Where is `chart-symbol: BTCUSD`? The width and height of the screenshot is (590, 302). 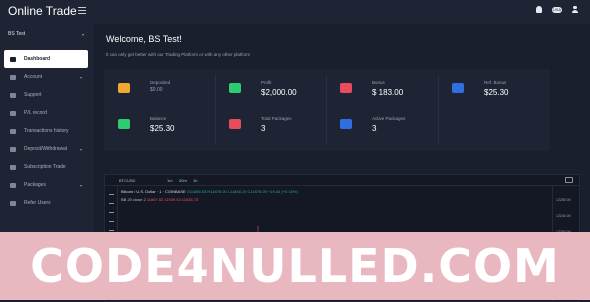
chart-symbol: BTCUSD is located at coordinates (127, 180).